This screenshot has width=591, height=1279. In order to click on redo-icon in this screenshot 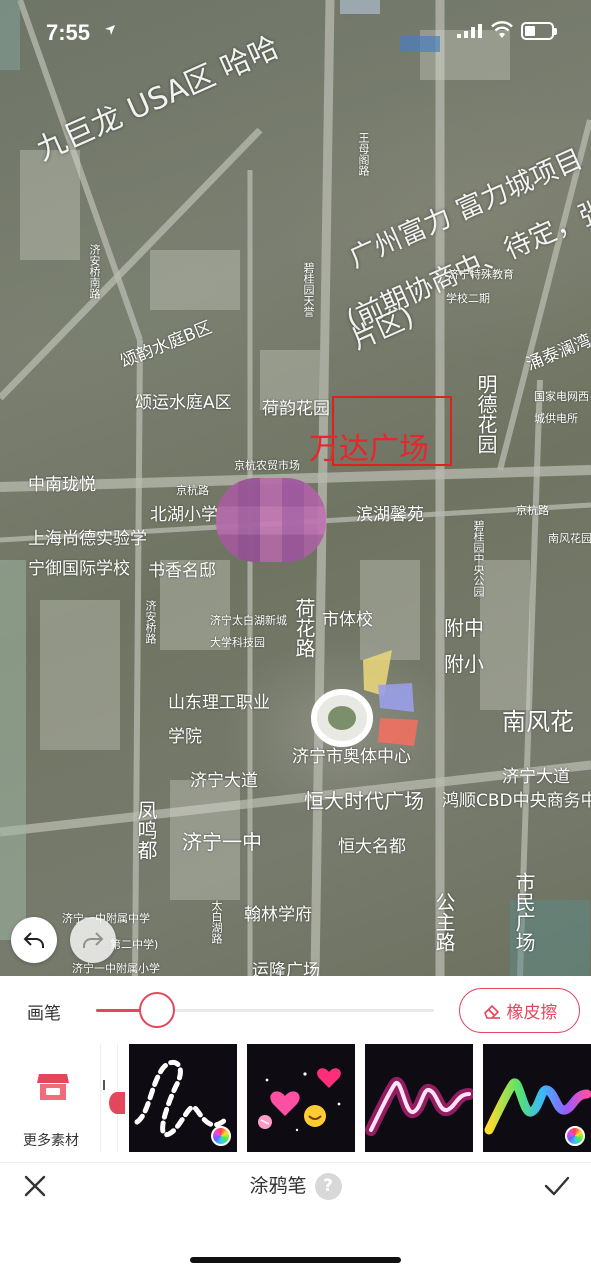, I will do `click(93, 940)`.